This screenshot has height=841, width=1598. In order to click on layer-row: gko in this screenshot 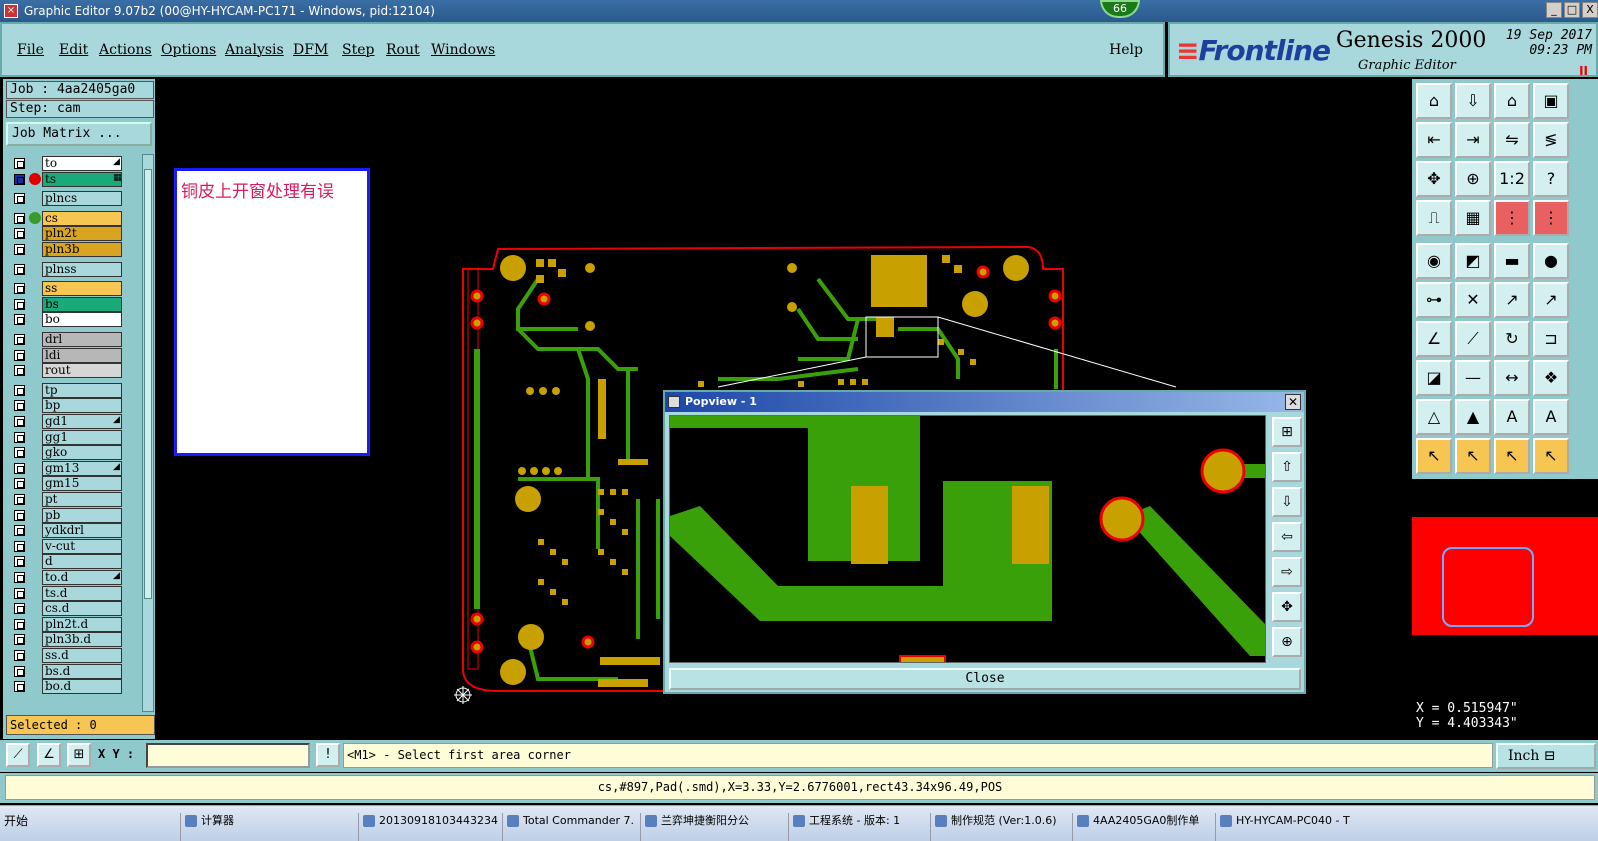, I will do `click(75, 453)`.